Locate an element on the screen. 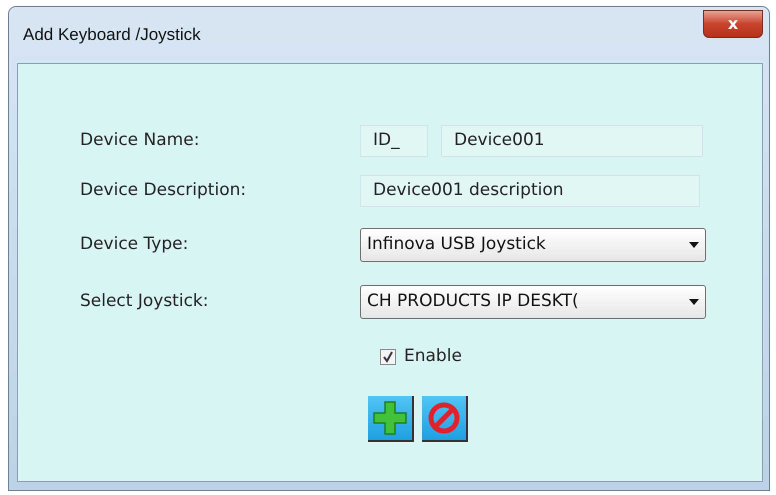  field-label: Device Description: is located at coordinates (164, 190).